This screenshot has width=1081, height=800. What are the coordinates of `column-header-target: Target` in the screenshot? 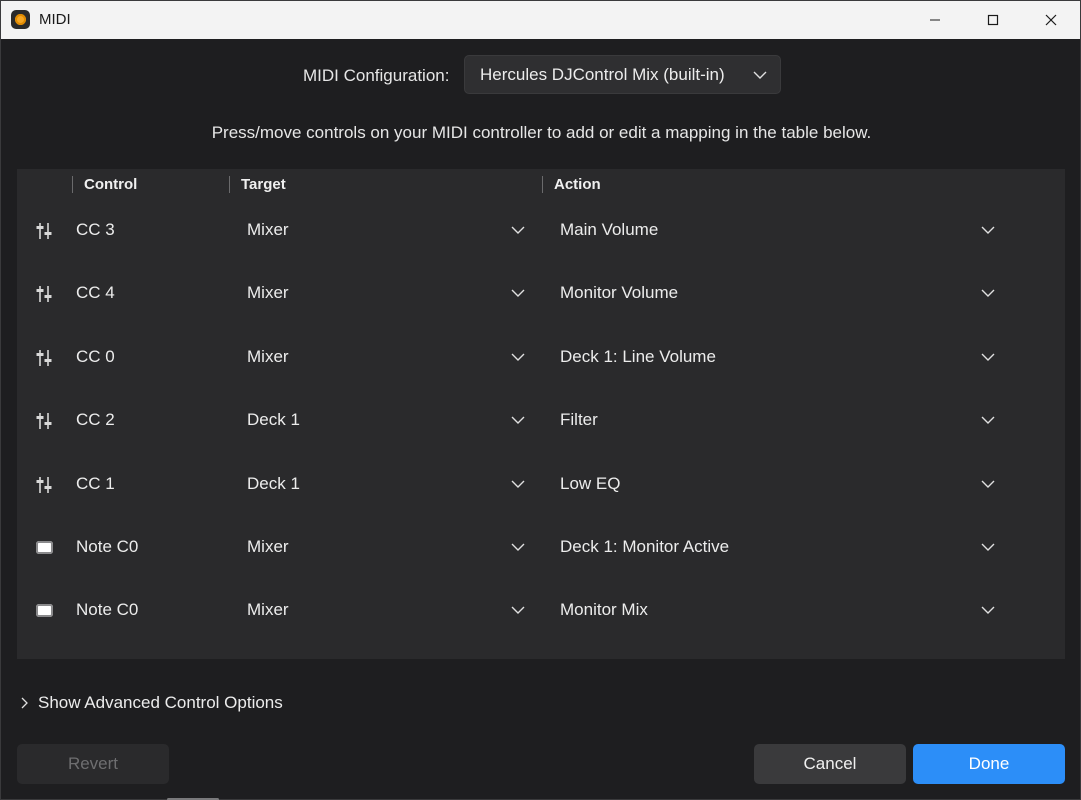 It's located at (263, 184).